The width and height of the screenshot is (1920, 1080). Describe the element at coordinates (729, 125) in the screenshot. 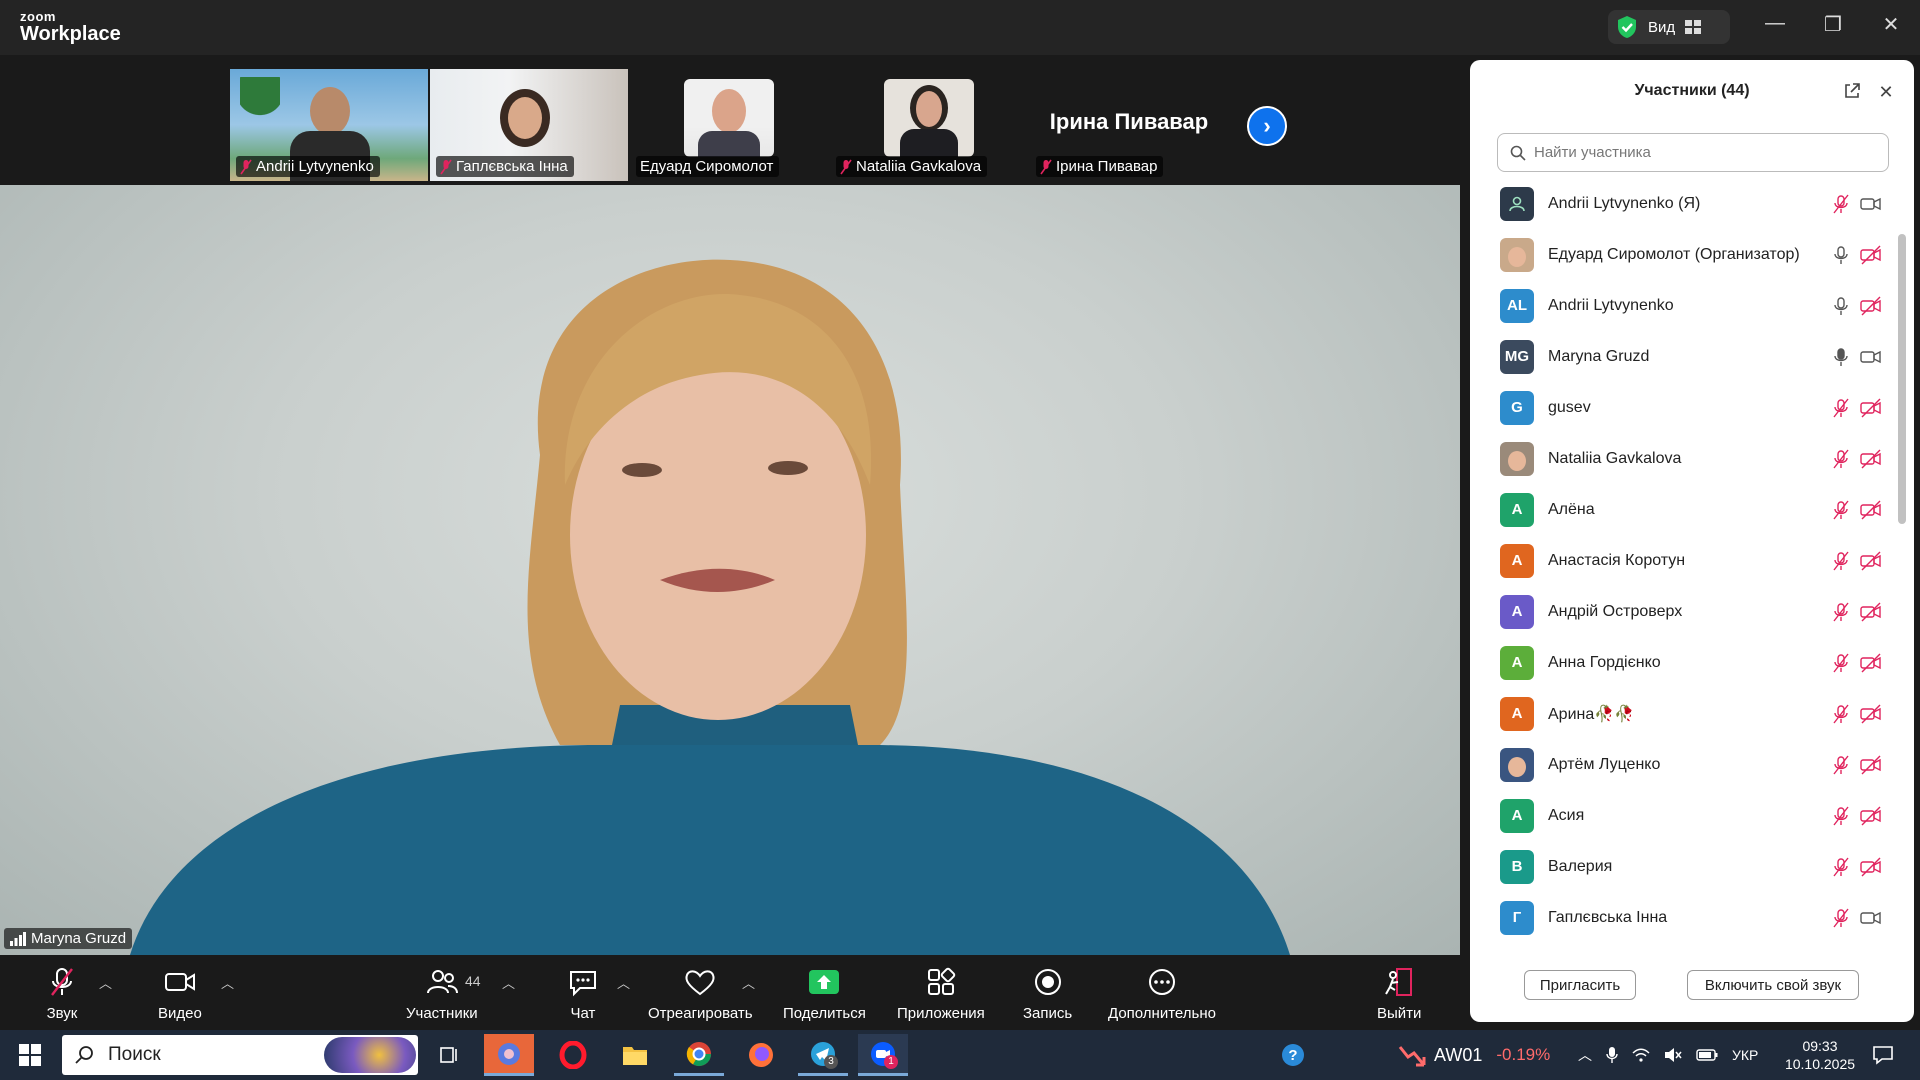

I see `thumbnail-eduard: Едуард Сиромолот` at that location.